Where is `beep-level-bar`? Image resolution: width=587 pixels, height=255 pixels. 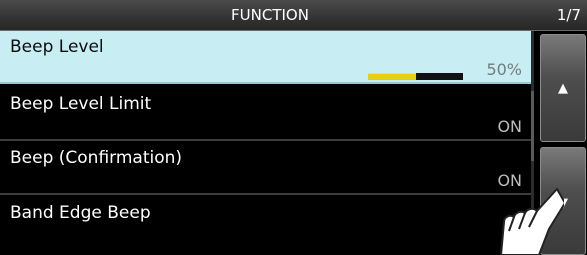 beep-level-bar is located at coordinates (415, 76).